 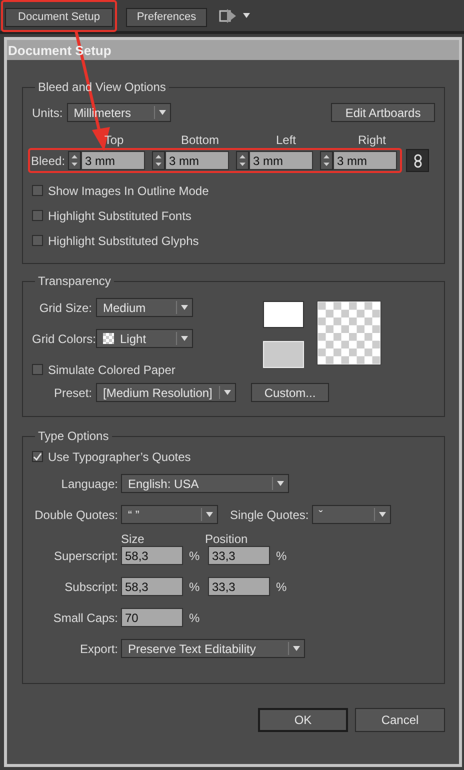 I want to click on field-label: Export:, so click(x=98, y=648).